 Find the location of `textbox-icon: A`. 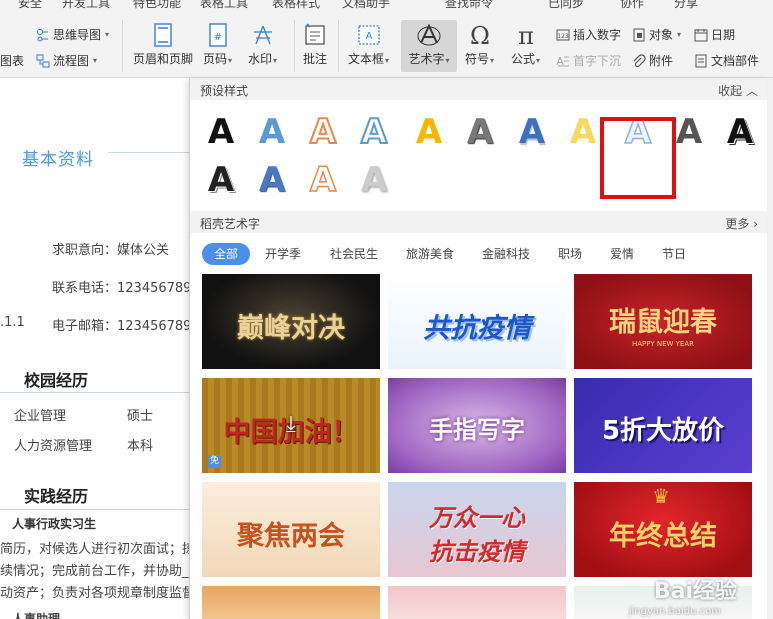

textbox-icon: A is located at coordinates (368, 35).